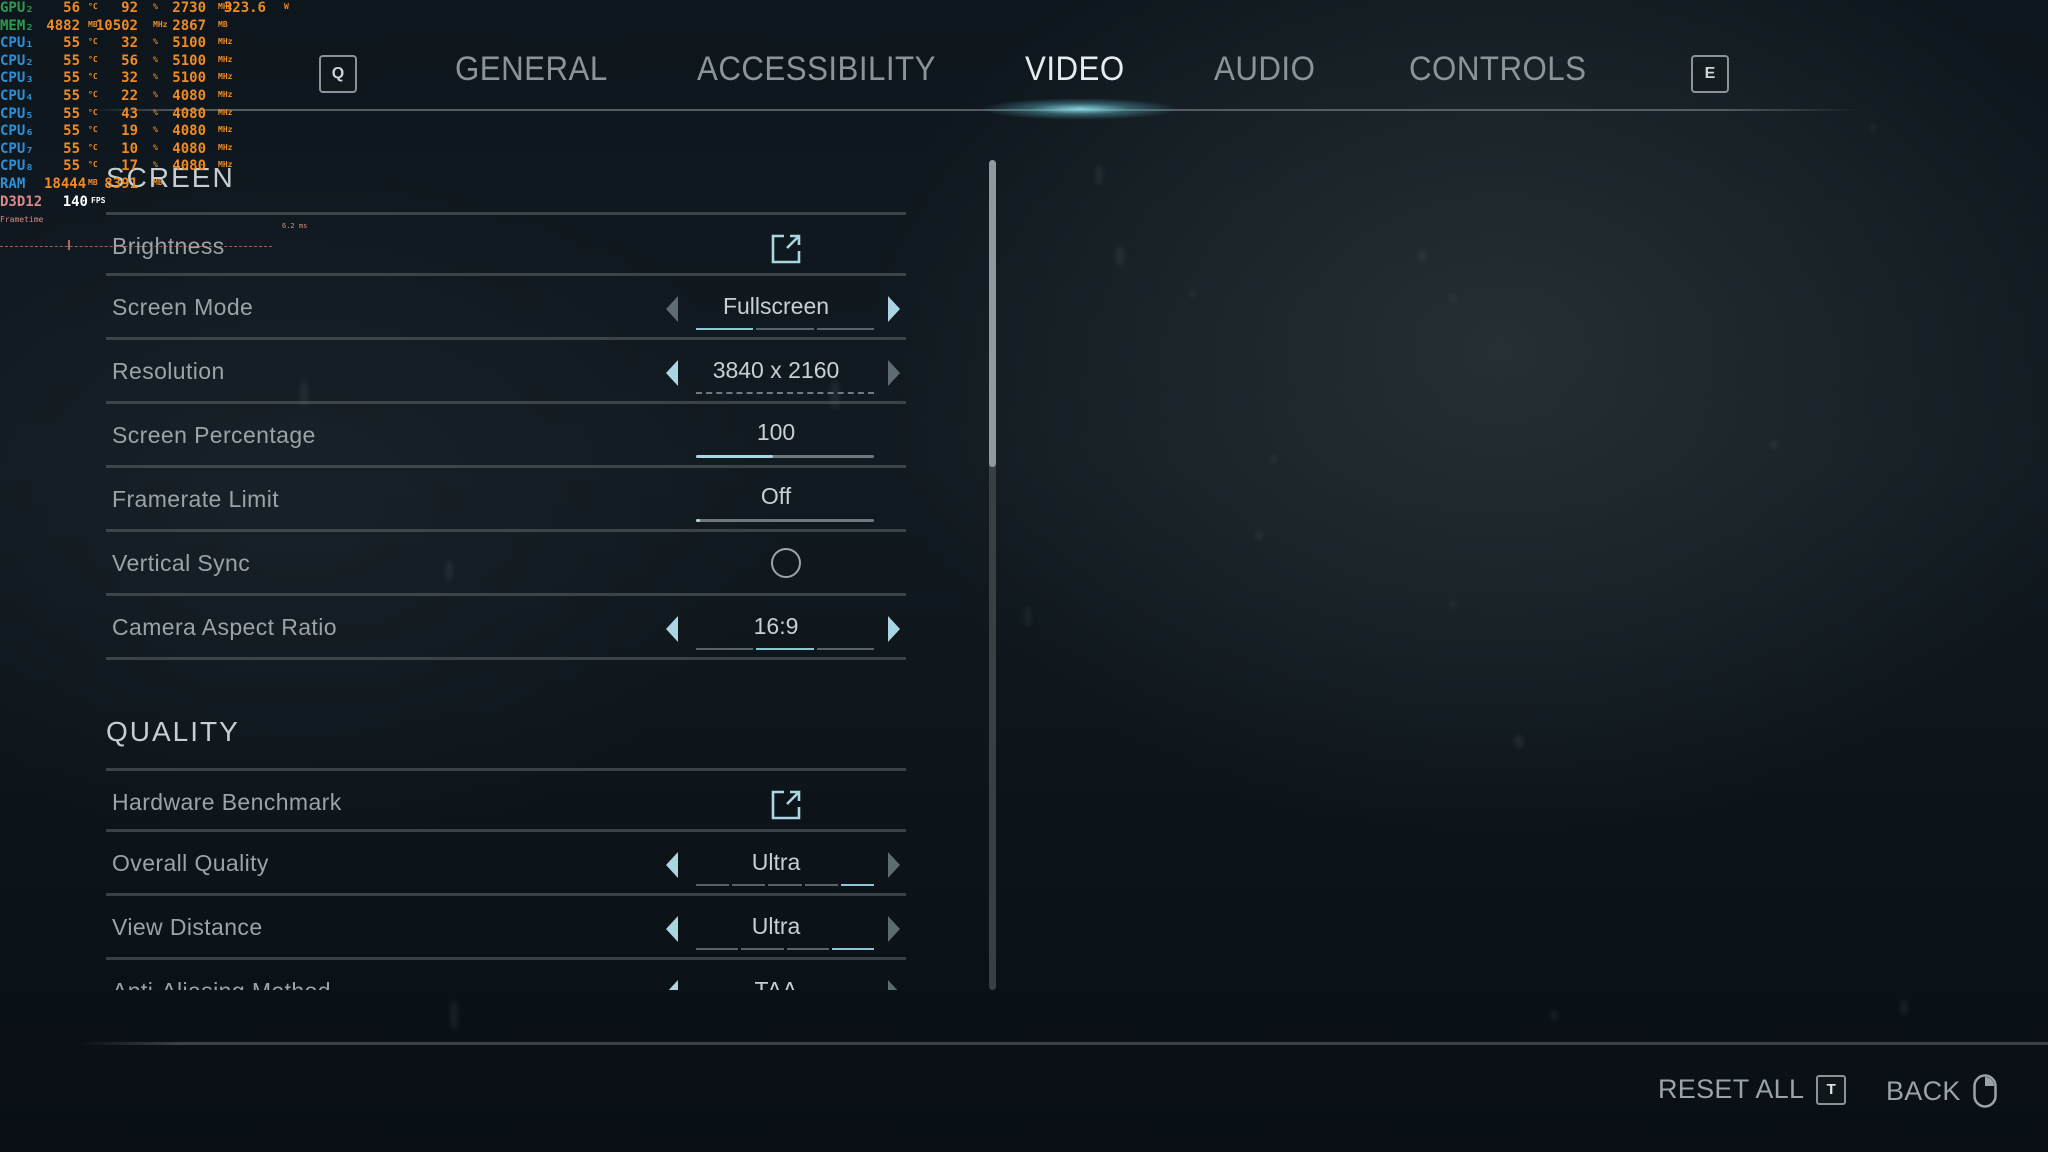 This screenshot has width=2048, height=1152. I want to click on hud-value: 10502, so click(116, 25).